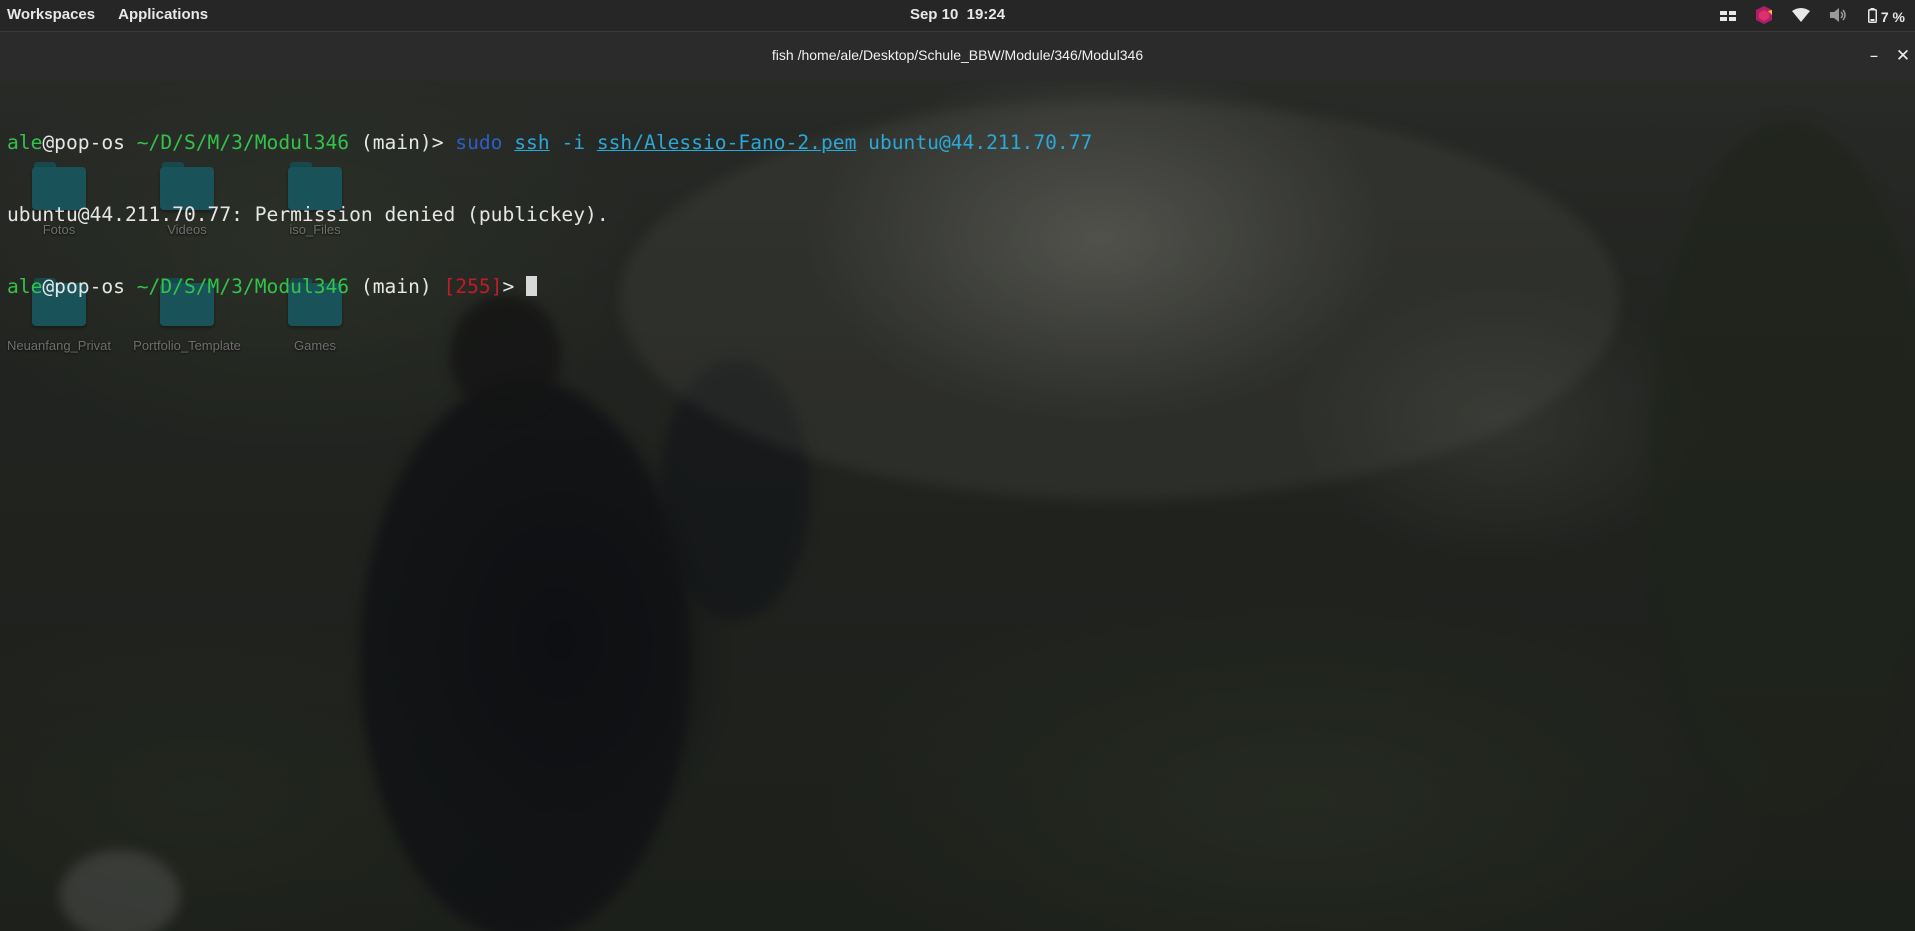 Image resolution: width=1915 pixels, height=931 pixels. I want to click on battery-icon, so click(1872, 17).